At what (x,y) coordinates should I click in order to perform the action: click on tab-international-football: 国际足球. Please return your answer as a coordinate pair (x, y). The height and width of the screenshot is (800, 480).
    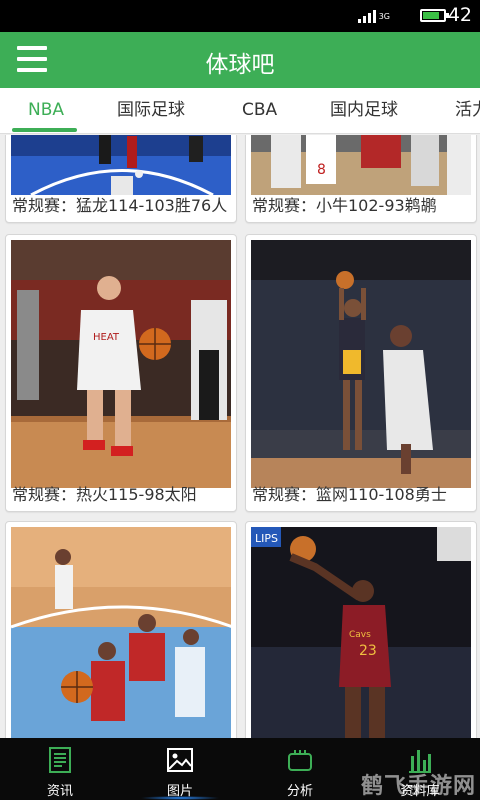
    Looking at the image, I should click on (151, 110).